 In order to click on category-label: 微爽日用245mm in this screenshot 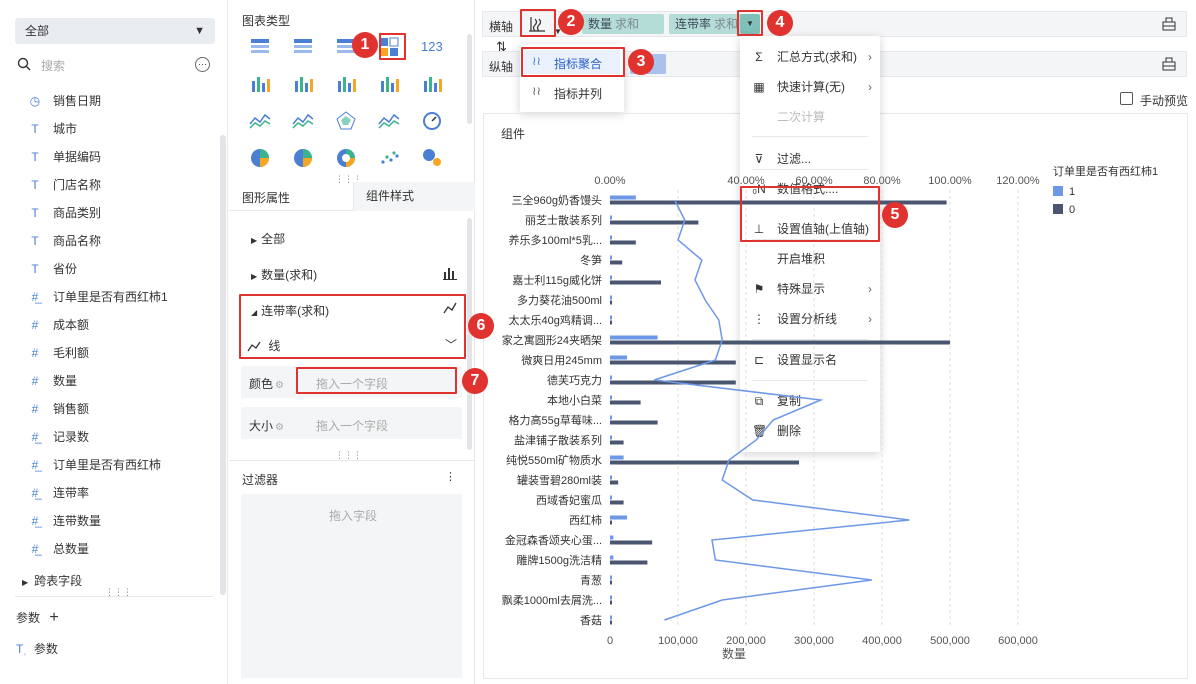, I will do `click(561, 360)`.